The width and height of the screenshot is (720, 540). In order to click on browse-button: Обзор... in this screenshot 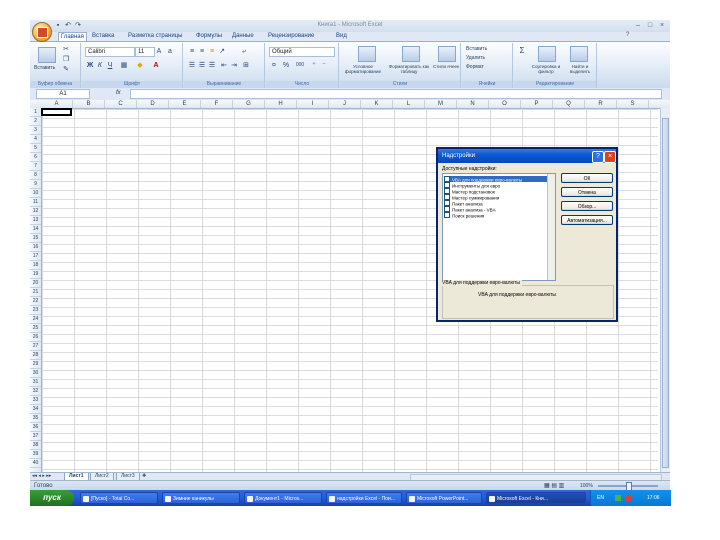, I will do `click(587, 206)`.